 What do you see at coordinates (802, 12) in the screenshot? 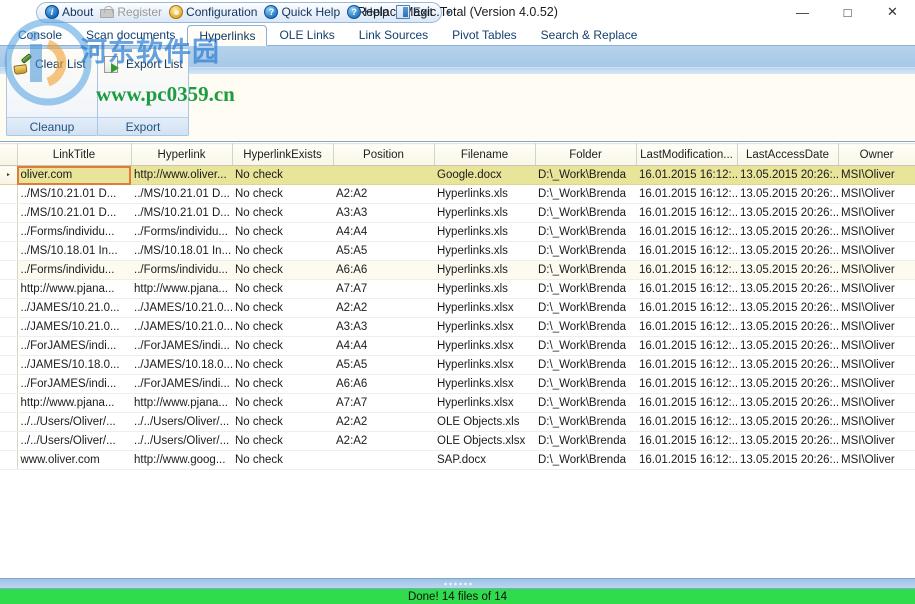
I see `minimize-button: —` at bounding box center [802, 12].